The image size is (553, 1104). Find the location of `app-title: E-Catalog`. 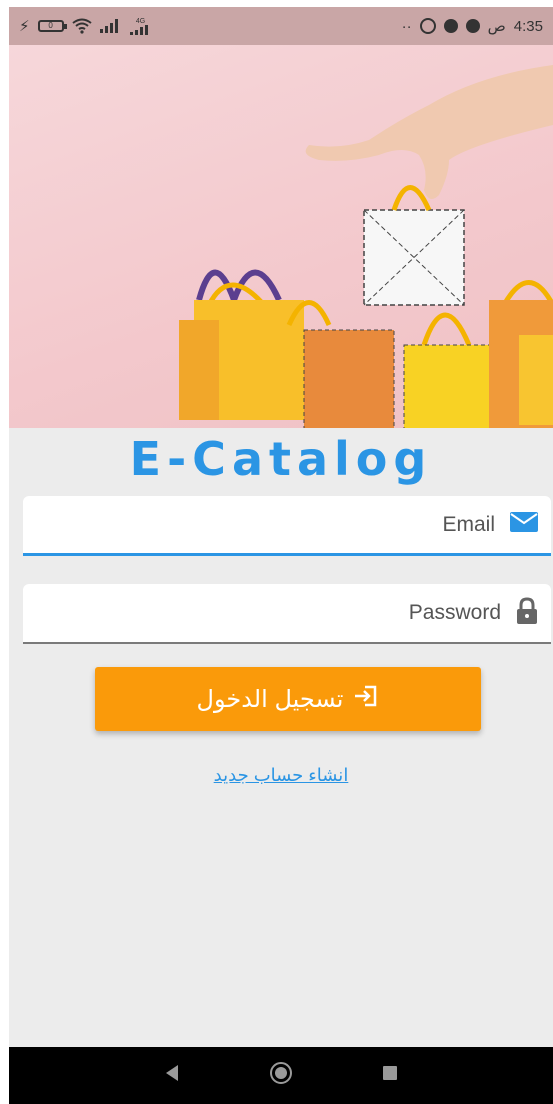

app-title: E-Catalog is located at coordinates (281, 459).